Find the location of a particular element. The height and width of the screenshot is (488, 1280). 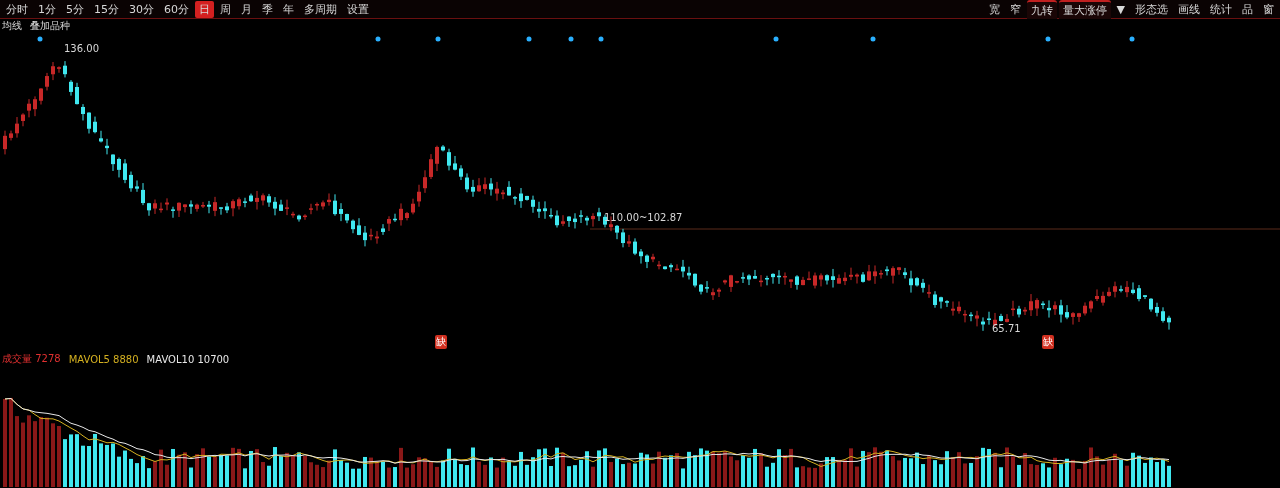

period-tab: 分时 is located at coordinates (17, 9).